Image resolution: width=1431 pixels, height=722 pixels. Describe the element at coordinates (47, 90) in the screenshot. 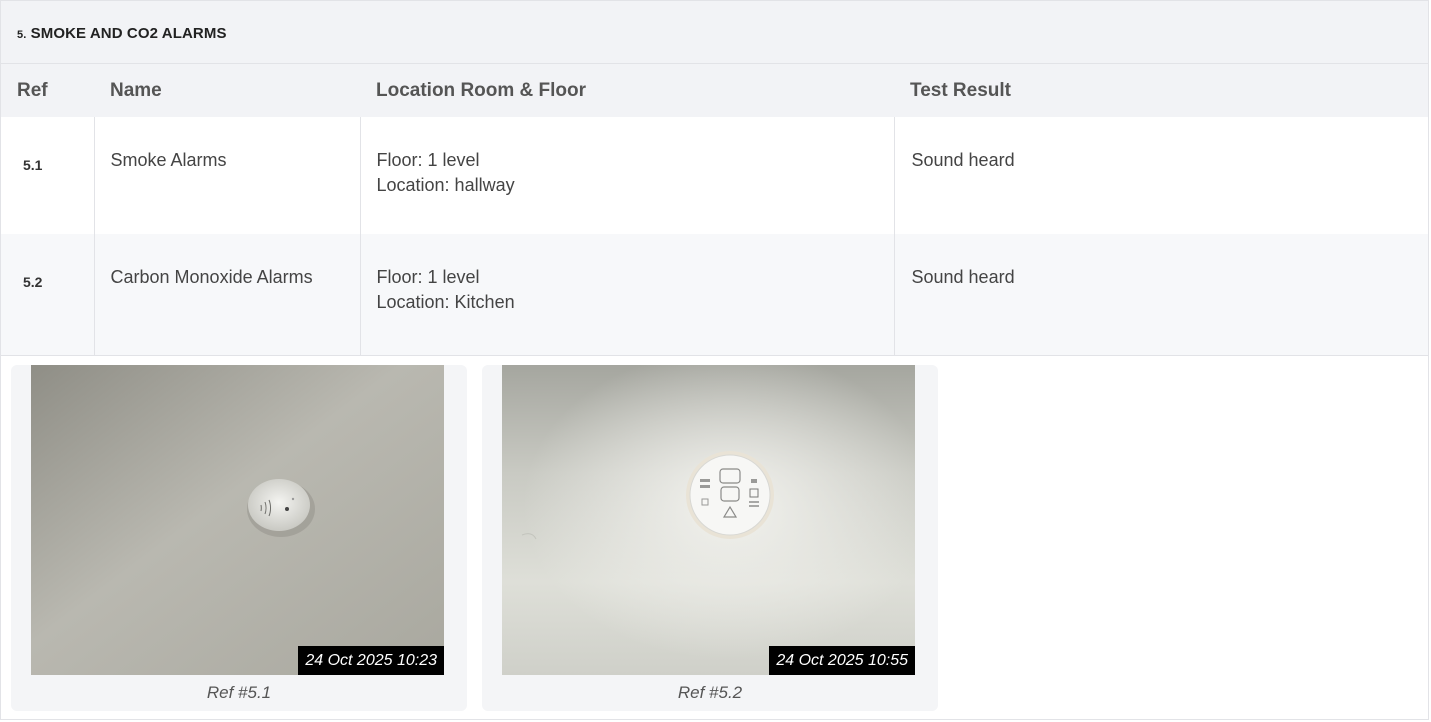

I see `header-ref: Ref` at that location.